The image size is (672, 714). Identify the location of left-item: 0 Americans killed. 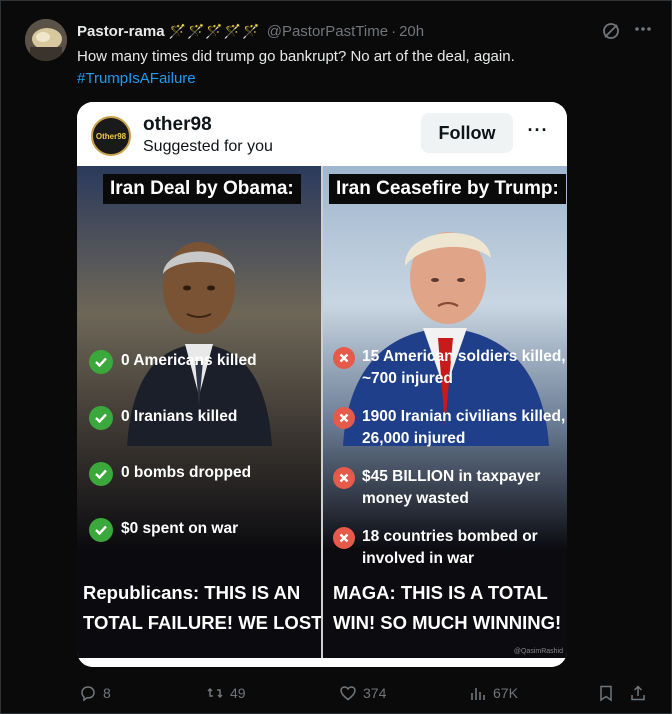
(173, 362).